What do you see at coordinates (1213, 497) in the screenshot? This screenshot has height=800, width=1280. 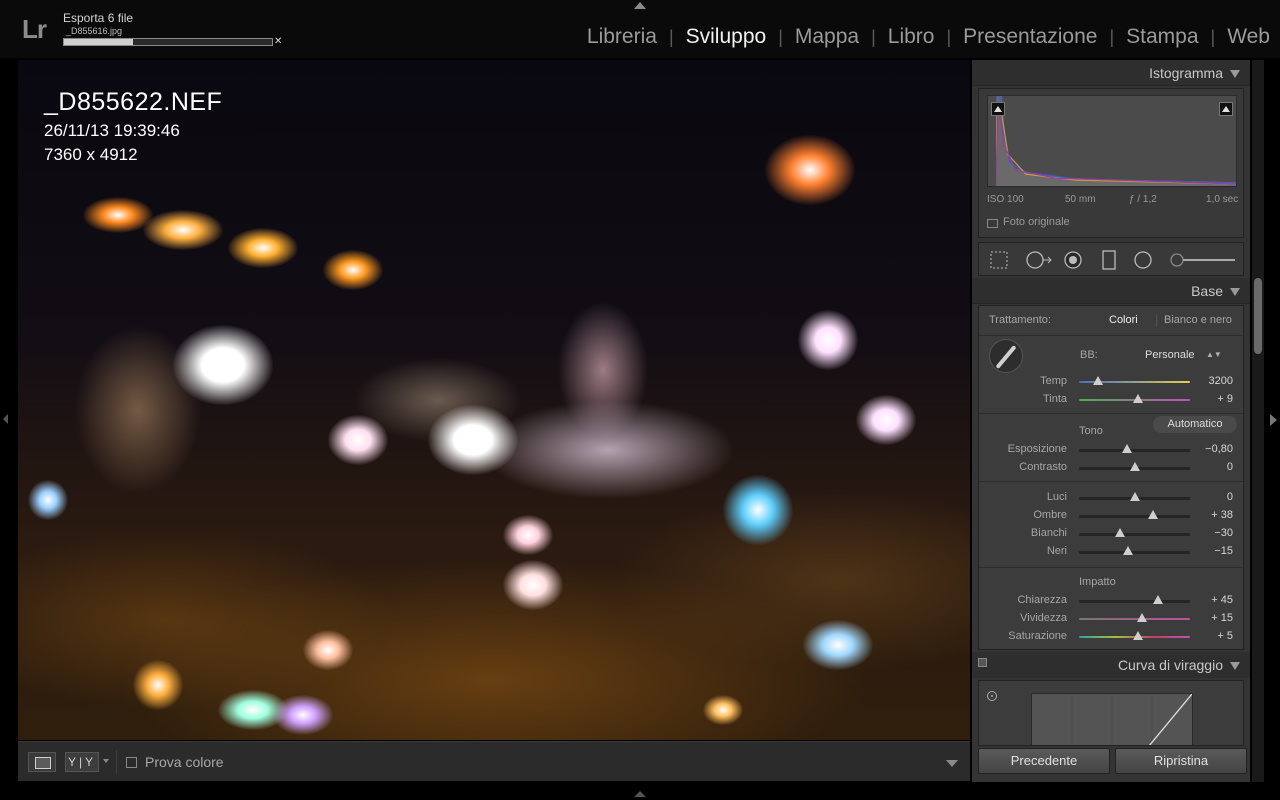 I see `highlights-value: 0` at bounding box center [1213, 497].